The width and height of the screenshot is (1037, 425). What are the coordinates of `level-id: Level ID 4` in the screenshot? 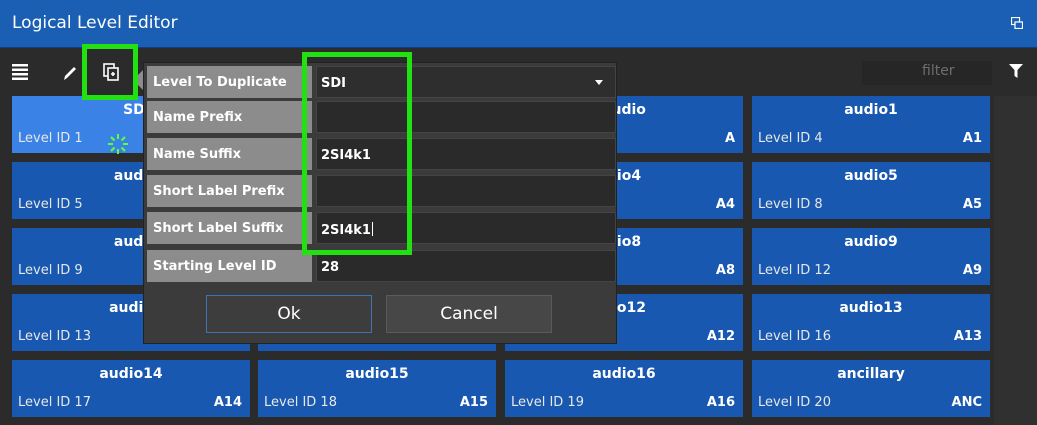 It's located at (790, 138).